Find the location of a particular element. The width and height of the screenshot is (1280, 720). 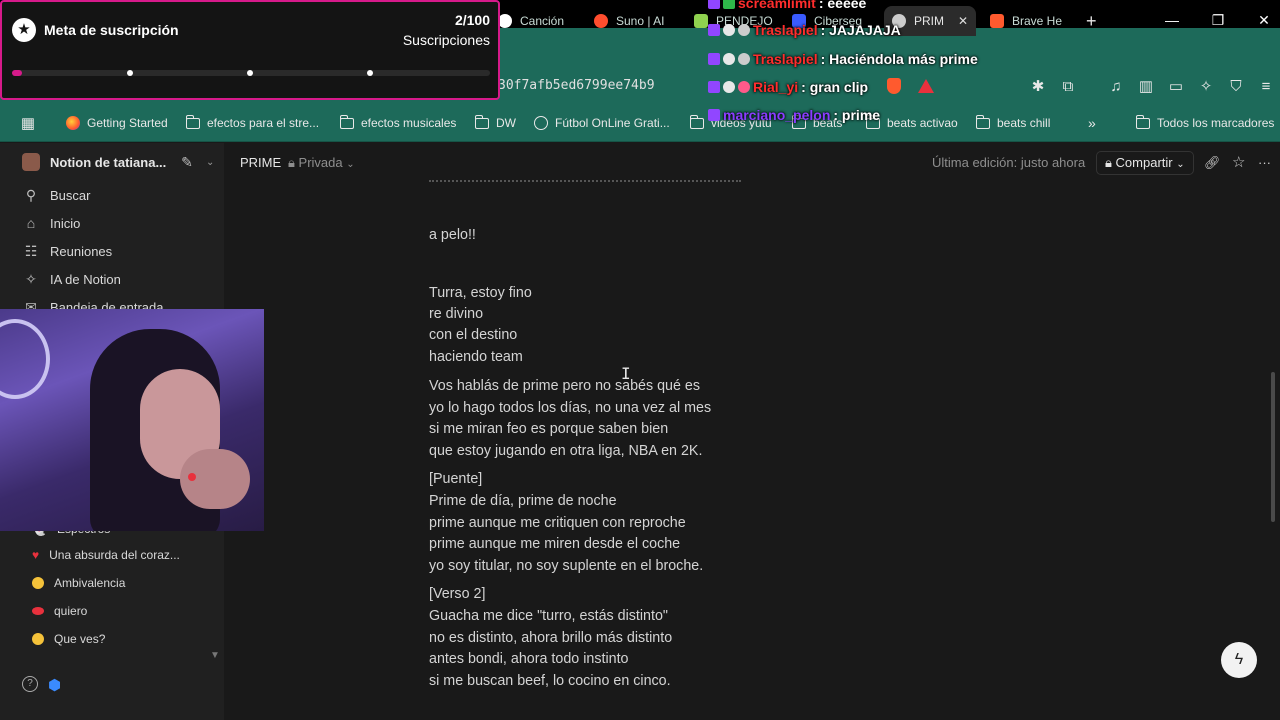

star-icon: ★ is located at coordinates (24, 30).